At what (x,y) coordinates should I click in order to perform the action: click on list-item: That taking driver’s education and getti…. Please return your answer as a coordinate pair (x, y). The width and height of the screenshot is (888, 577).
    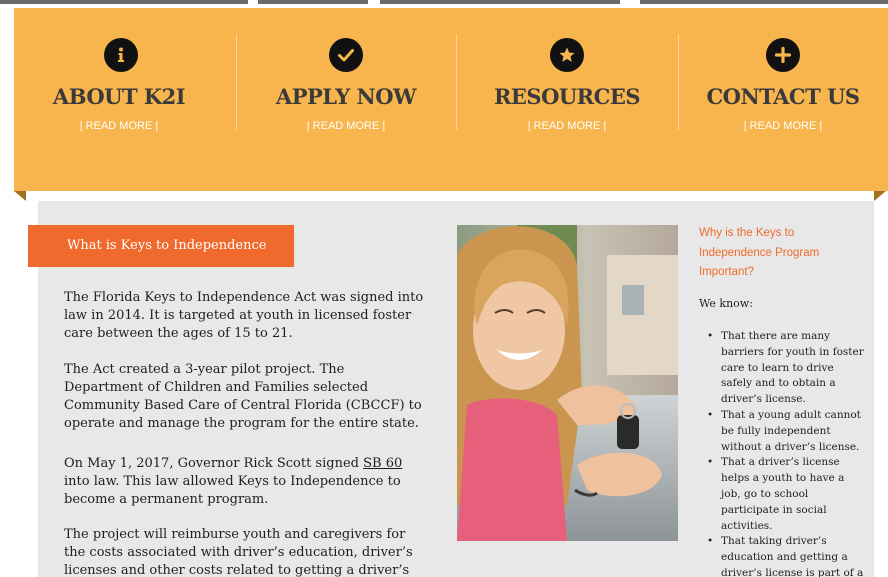
    Looking at the image, I should click on (787, 555).